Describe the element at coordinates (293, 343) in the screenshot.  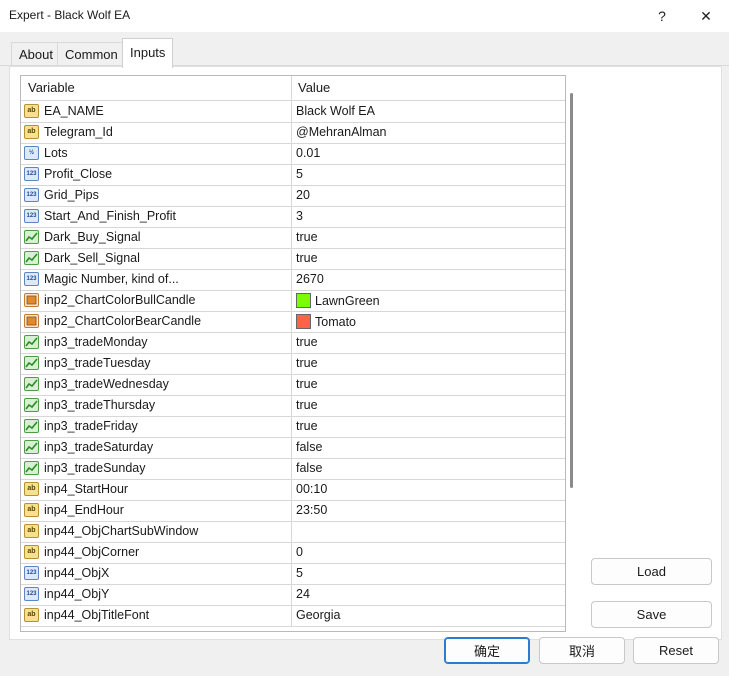
I see `table-row: inp3_tradeMonday true` at that location.